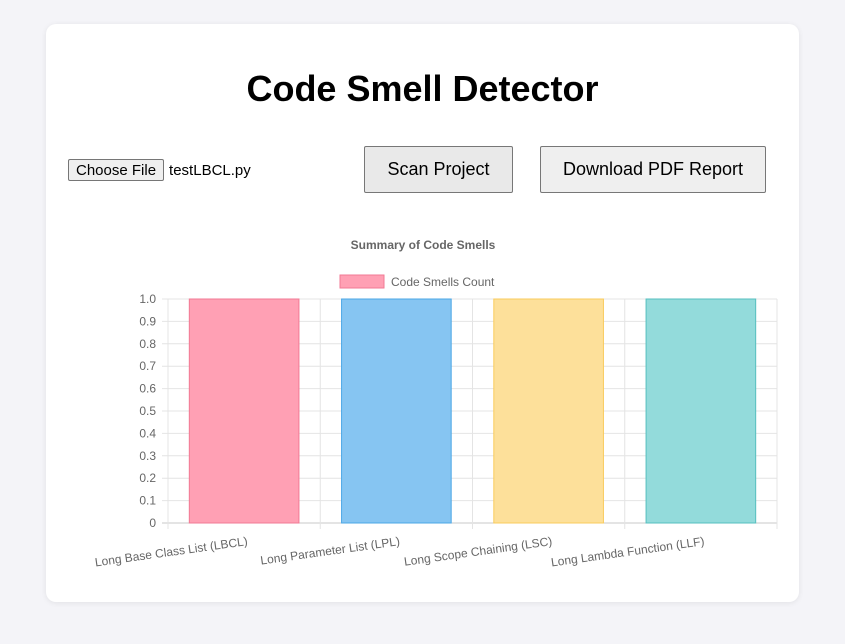 The width and height of the screenshot is (845, 644). I want to click on y-tick-label: 0.9, so click(147, 321).